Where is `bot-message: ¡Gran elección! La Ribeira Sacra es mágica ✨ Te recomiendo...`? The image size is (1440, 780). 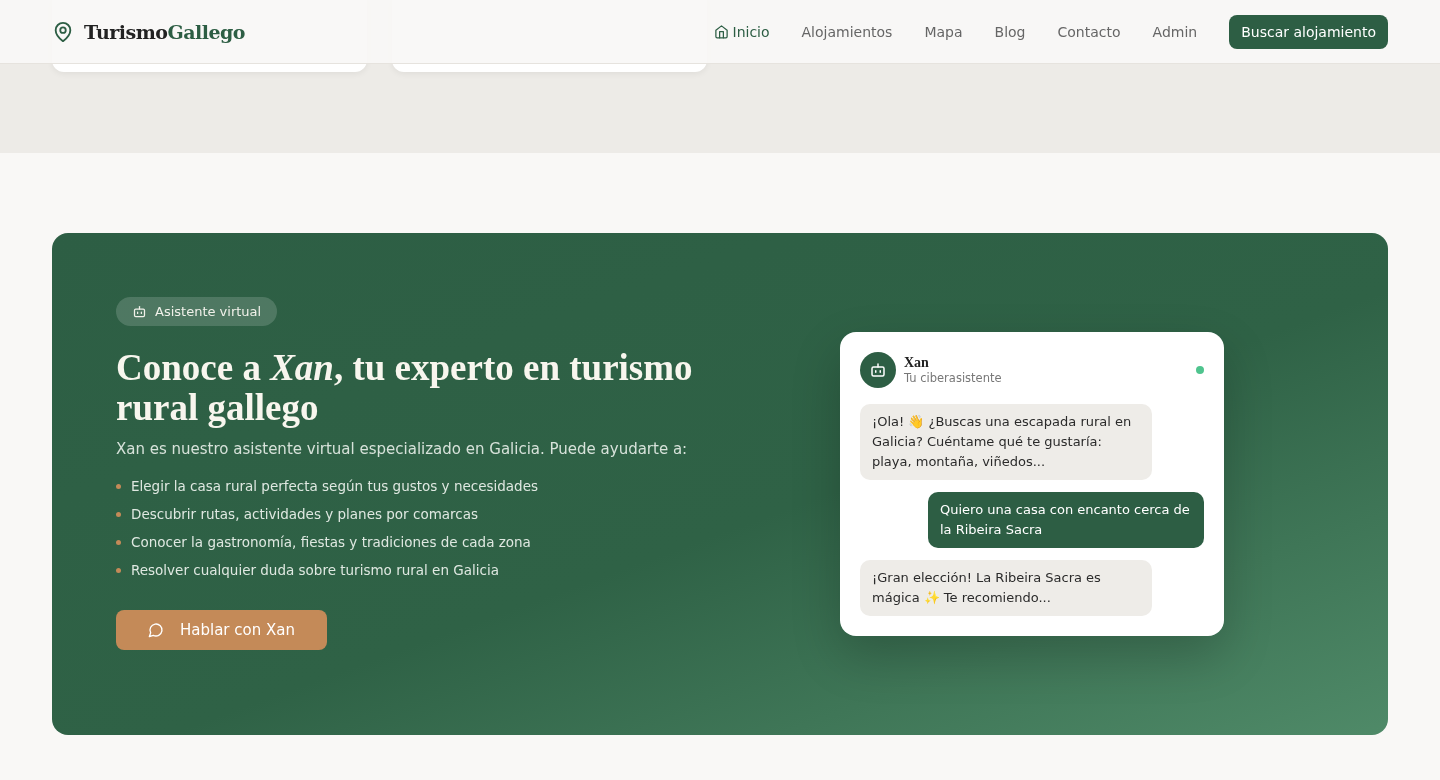
bot-message: ¡Gran elección! La Ribeira Sacra es mágica ✨ Te recomiendo... is located at coordinates (1006, 588).